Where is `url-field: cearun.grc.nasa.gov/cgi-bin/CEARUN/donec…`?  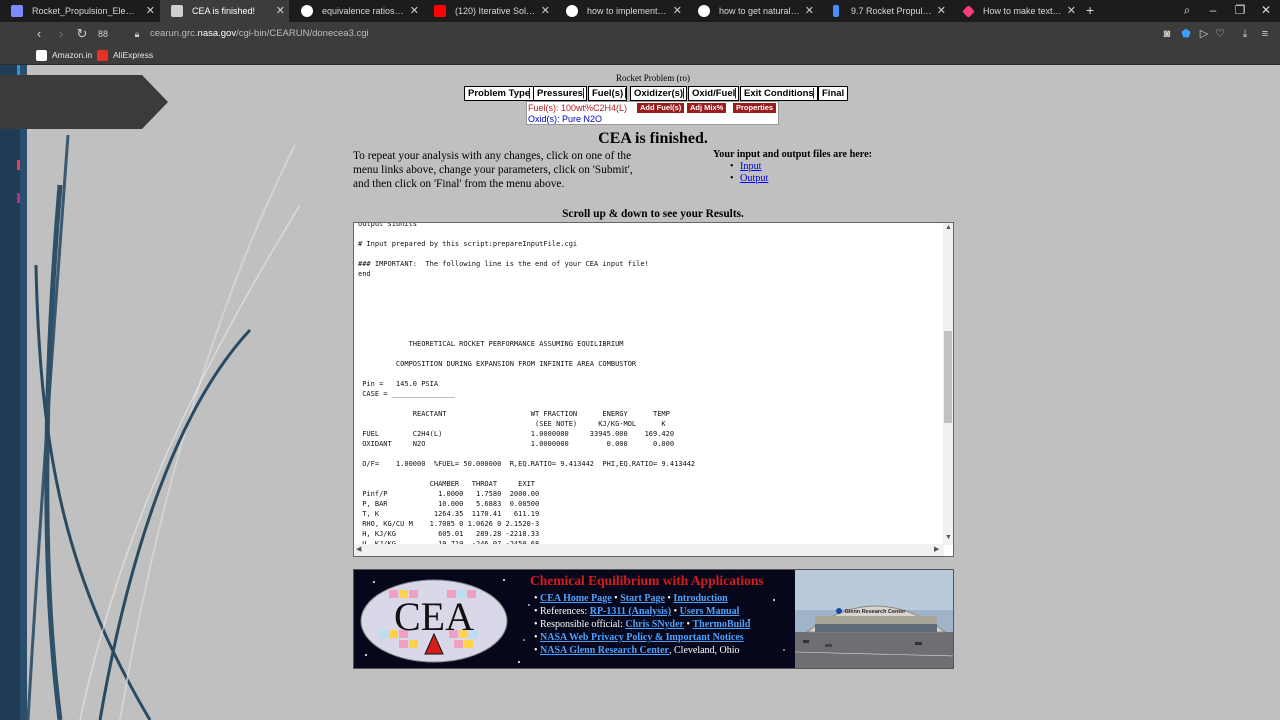 url-field: cearun.grc.nasa.gov/cgi-bin/CEARUN/donec… is located at coordinates (259, 33).